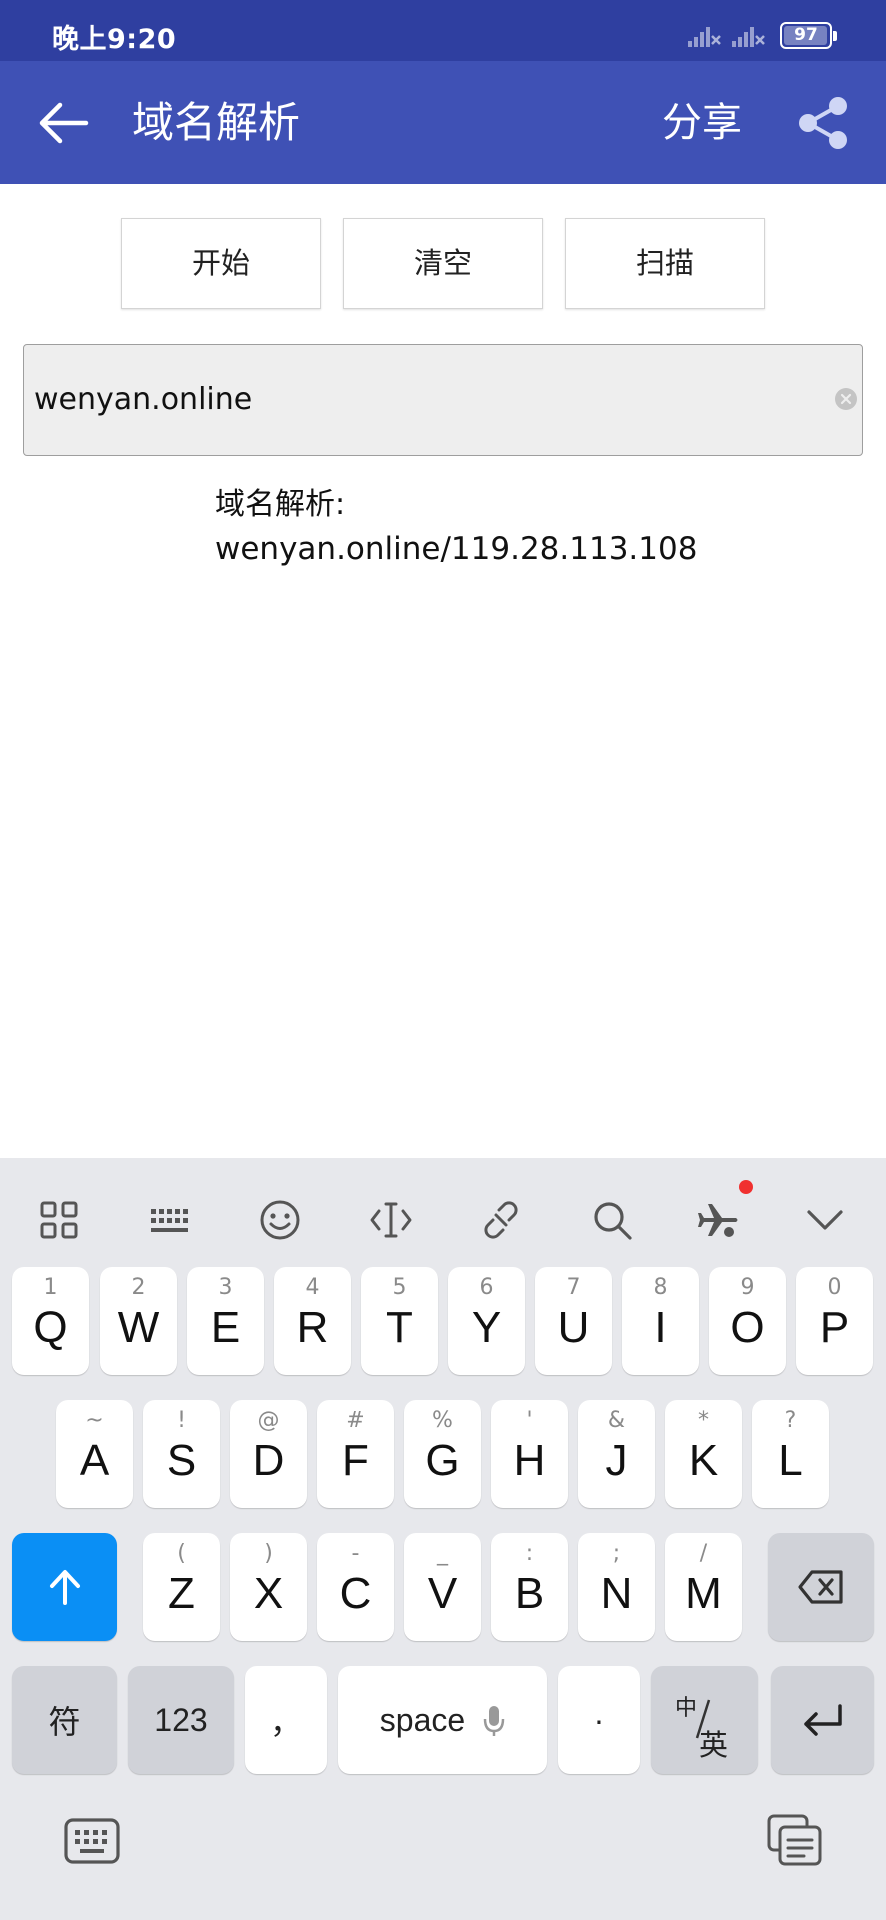 This screenshot has width=886, height=1920. I want to click on shift-key, so click(64, 1587).